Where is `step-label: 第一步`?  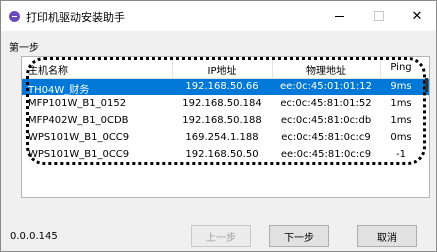 step-label: 第一步 is located at coordinates (24, 48).